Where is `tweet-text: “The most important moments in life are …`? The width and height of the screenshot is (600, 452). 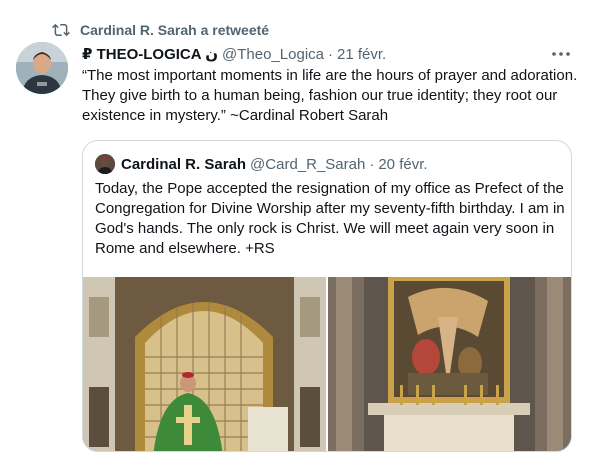 tweet-text: “The most important moments in life are … is located at coordinates (330, 95).